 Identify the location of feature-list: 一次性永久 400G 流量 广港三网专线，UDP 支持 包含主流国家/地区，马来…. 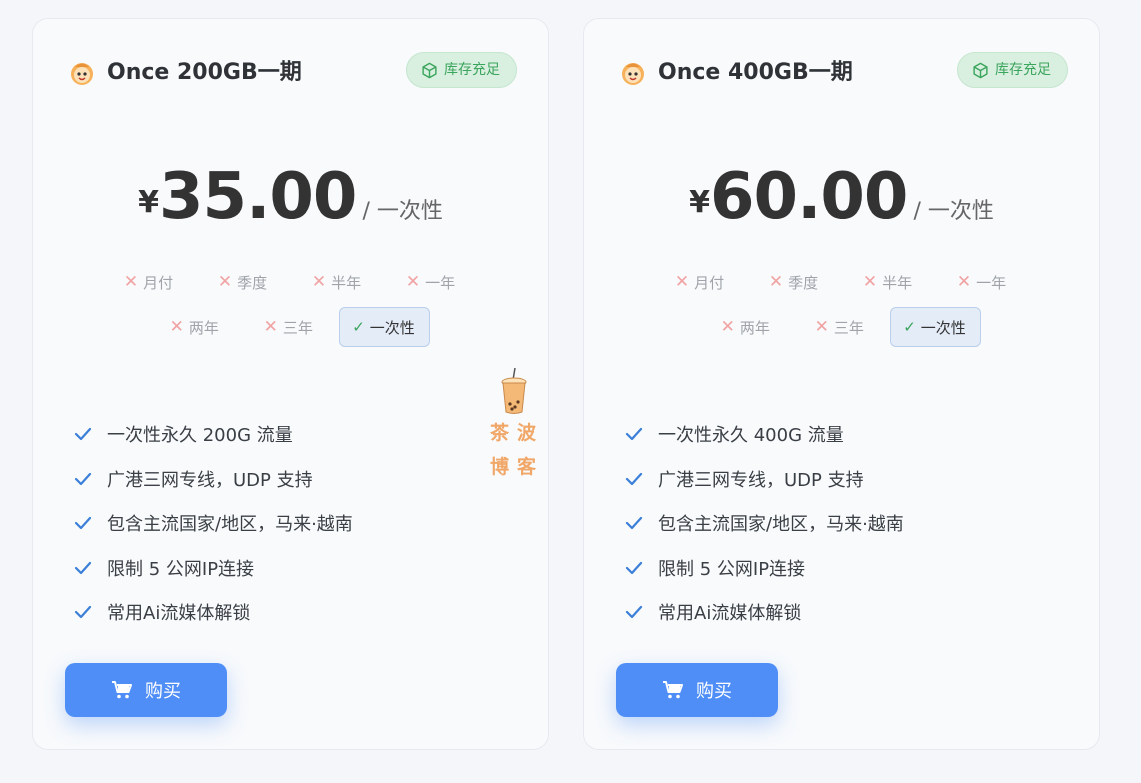
(851, 523).